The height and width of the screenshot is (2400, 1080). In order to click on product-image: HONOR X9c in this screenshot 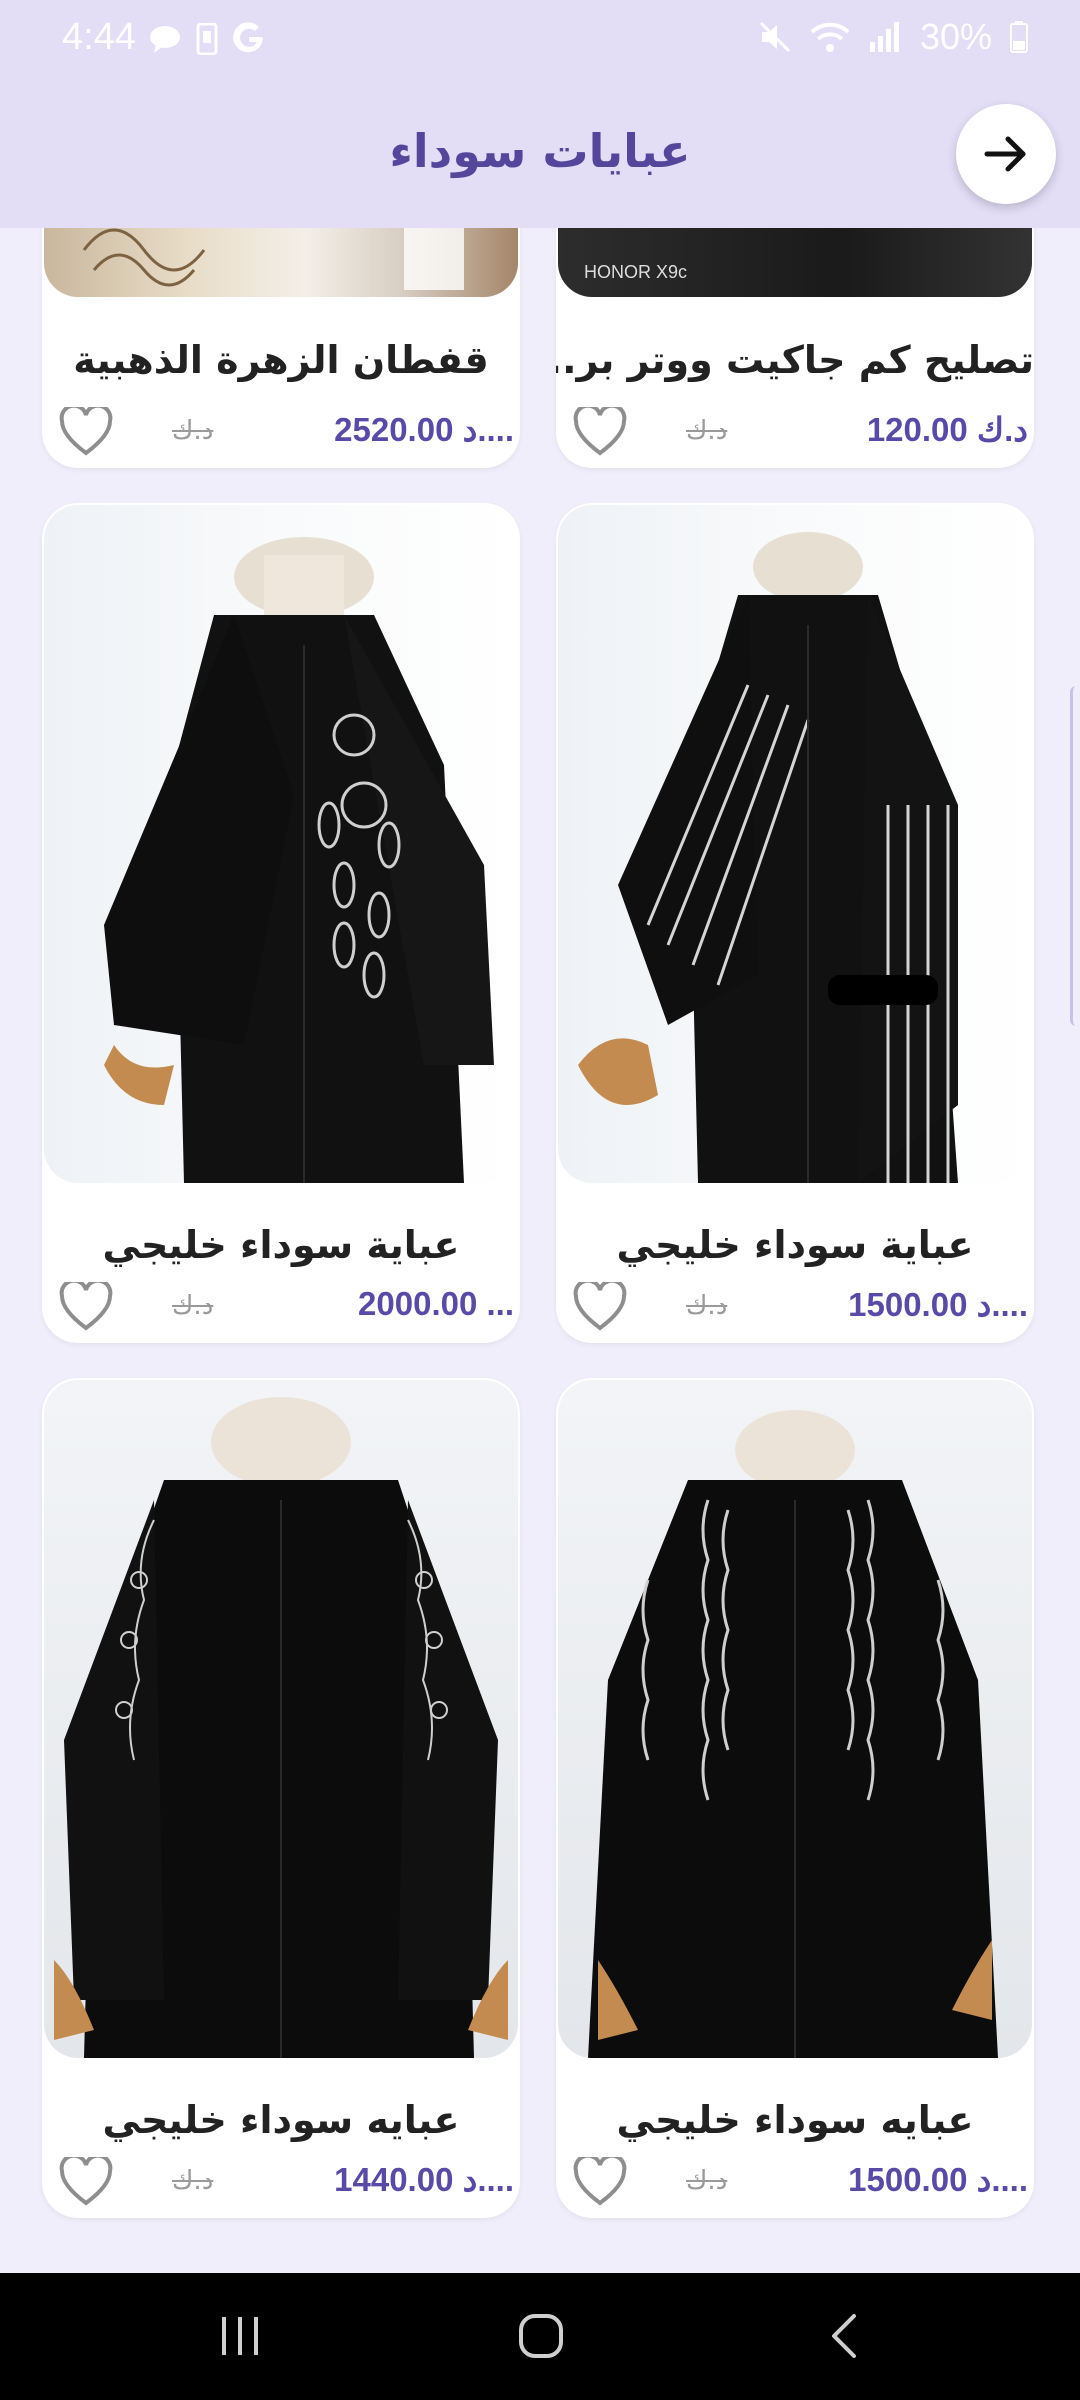, I will do `click(795, 262)`.